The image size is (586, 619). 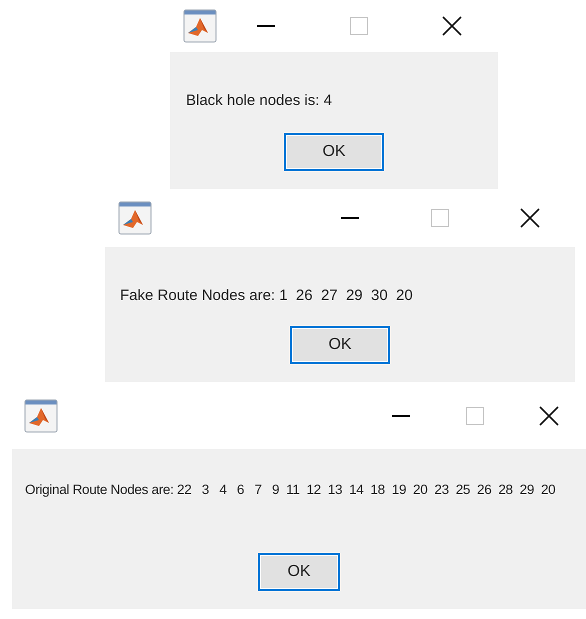 What do you see at coordinates (290, 490) in the screenshot?
I see `message-text: Original Route Nodes are: 22 3 4 6 7 9 11 12 13 14 18 19 20 23 25 26 28 29 20` at bounding box center [290, 490].